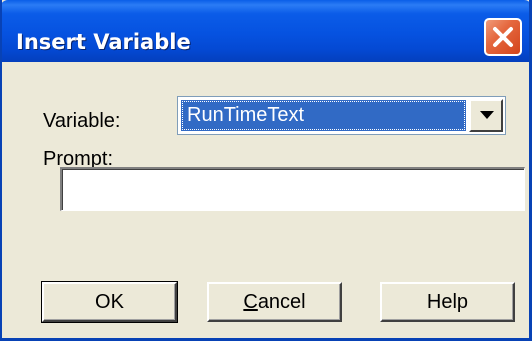  I want to click on chevron-down-icon, so click(487, 115).